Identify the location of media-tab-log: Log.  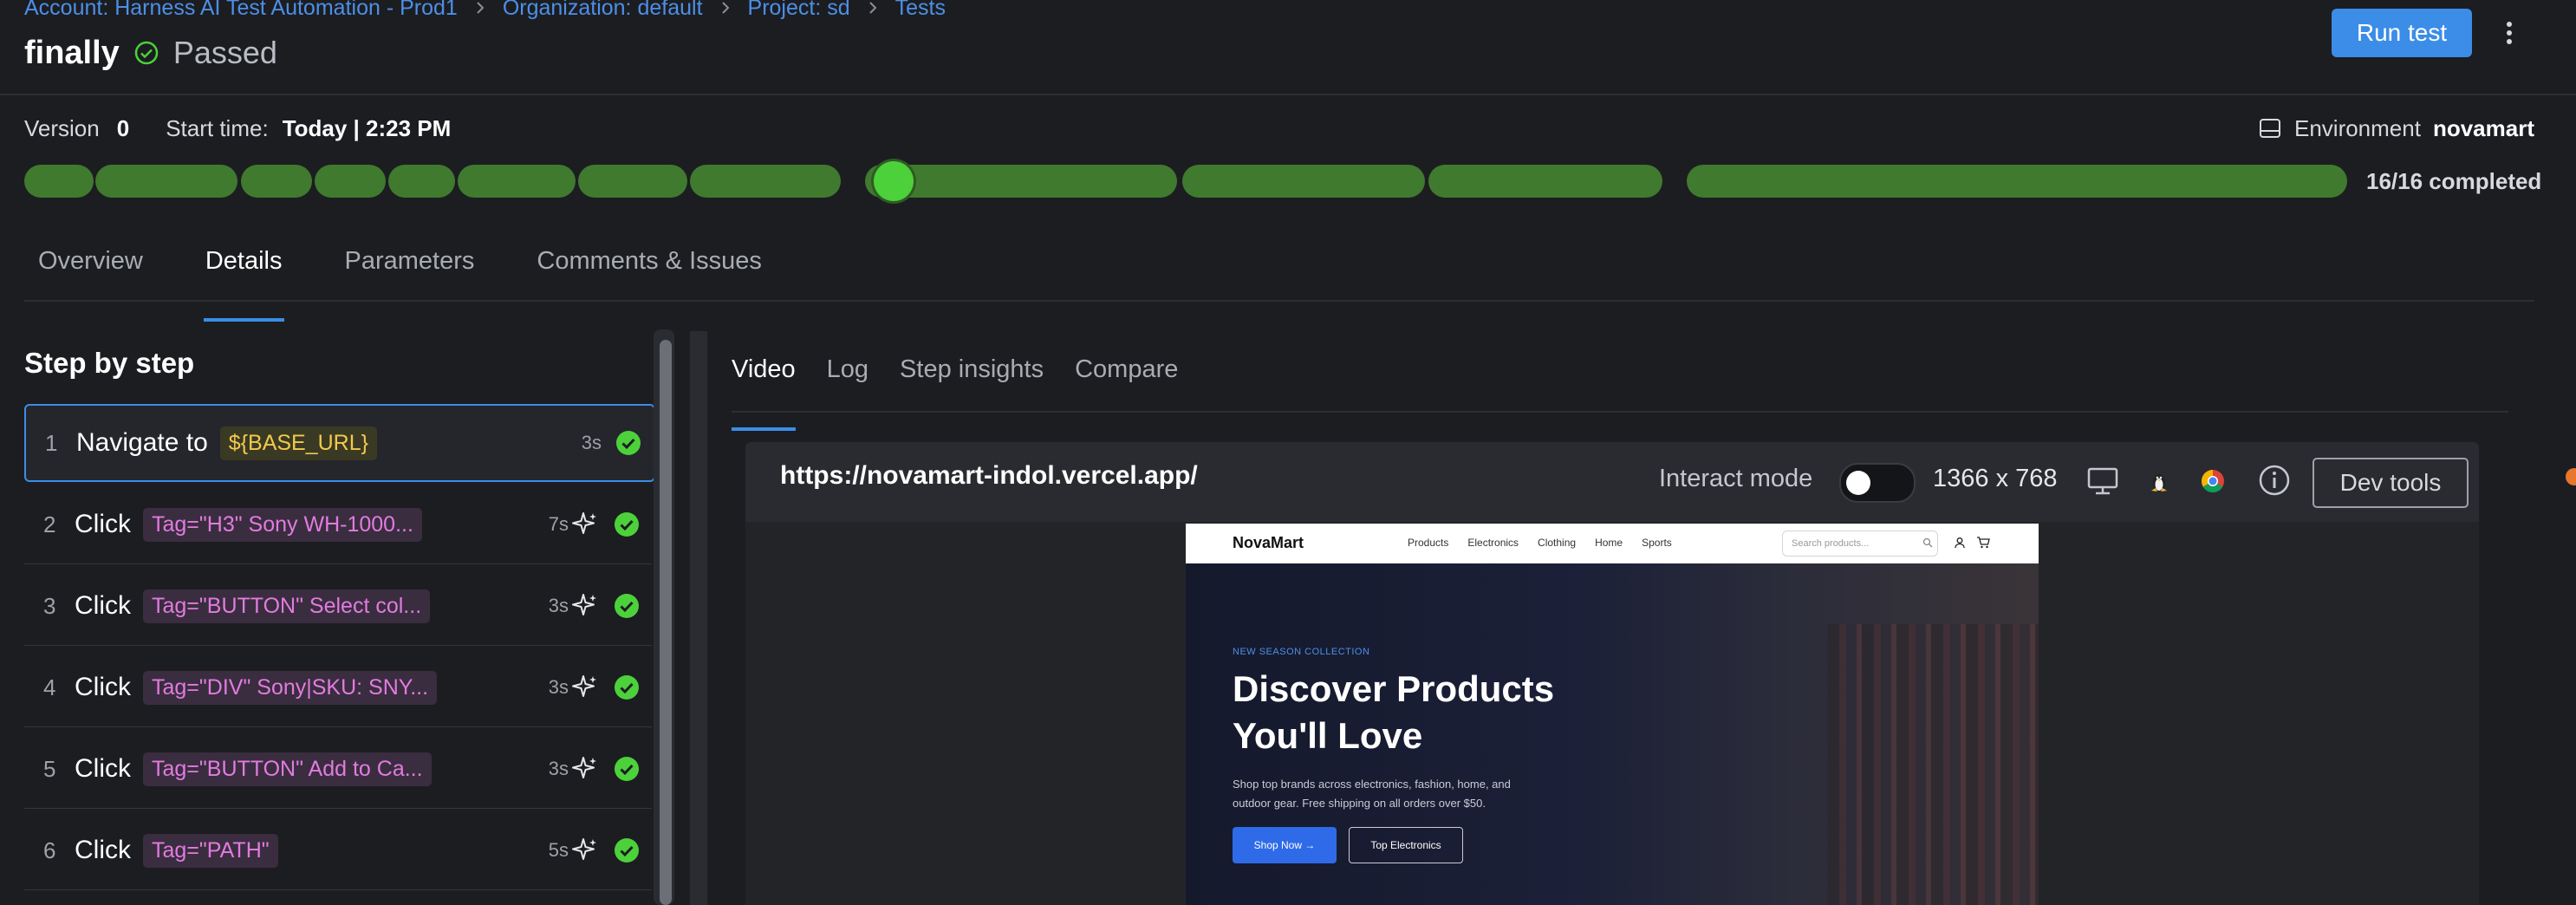
(847, 379).